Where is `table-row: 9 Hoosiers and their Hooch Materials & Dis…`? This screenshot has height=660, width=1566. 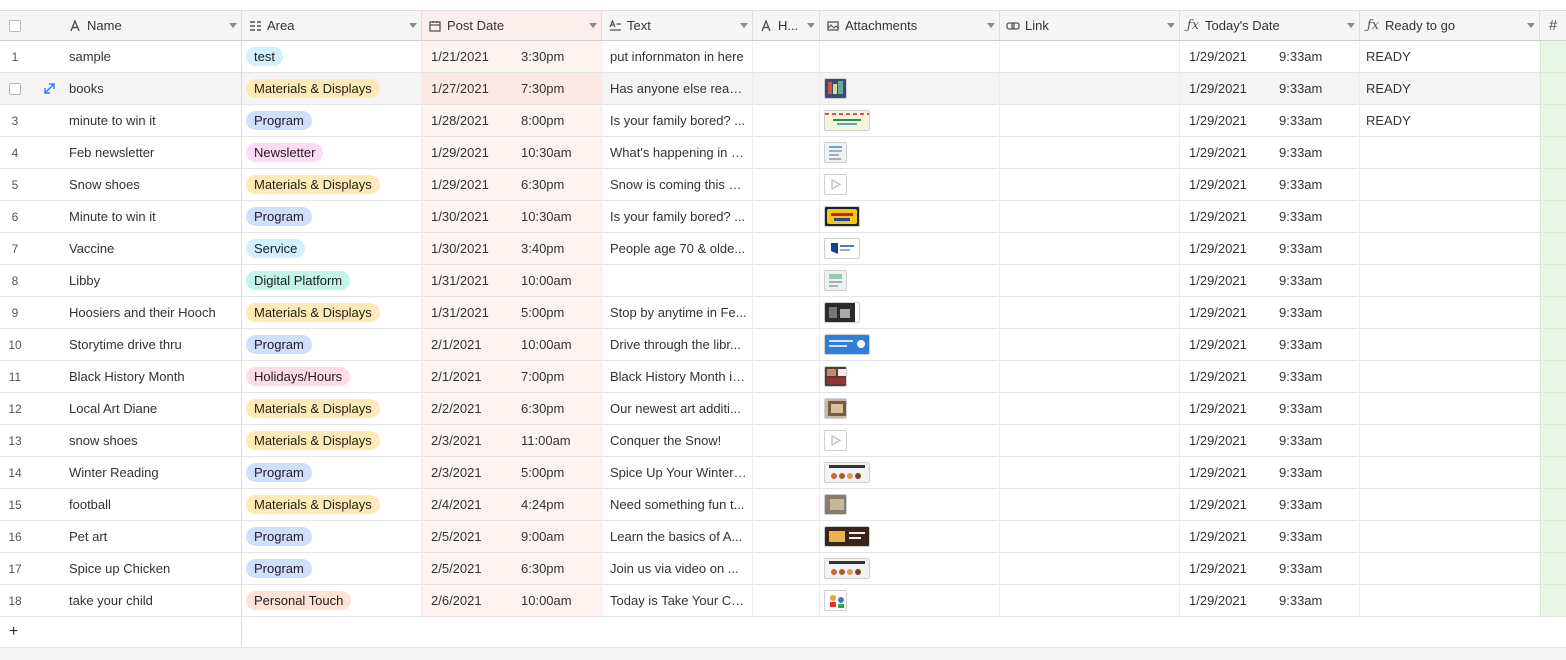 table-row: 9 Hoosiers and their Hooch Materials & Dis… is located at coordinates (783, 313).